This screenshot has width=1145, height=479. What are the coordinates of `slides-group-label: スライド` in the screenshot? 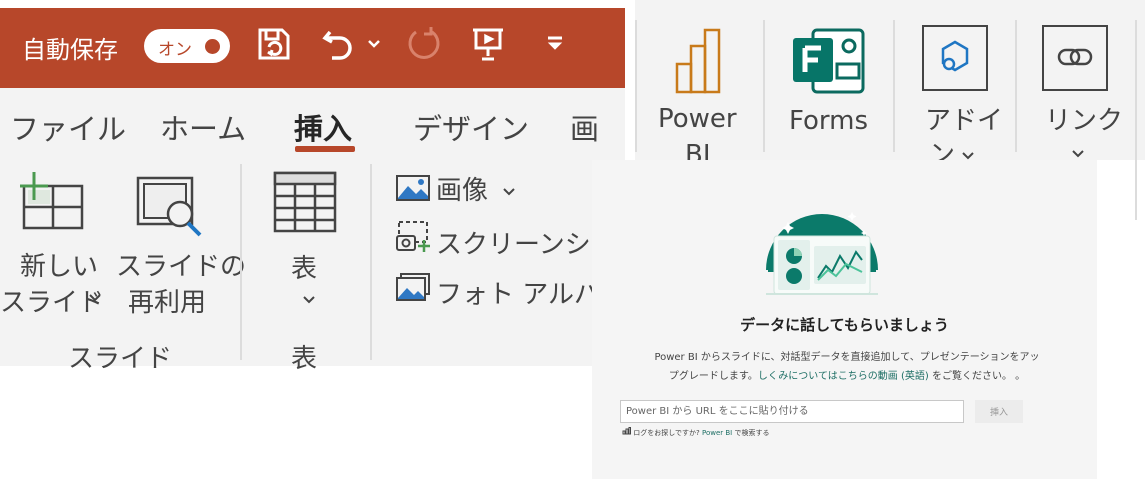 It's located at (120, 359).